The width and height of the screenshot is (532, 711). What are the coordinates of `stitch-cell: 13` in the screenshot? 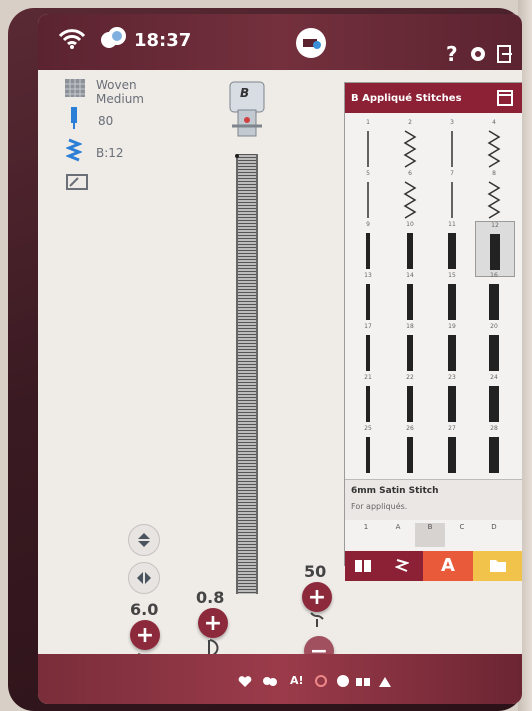 It's located at (368, 299).